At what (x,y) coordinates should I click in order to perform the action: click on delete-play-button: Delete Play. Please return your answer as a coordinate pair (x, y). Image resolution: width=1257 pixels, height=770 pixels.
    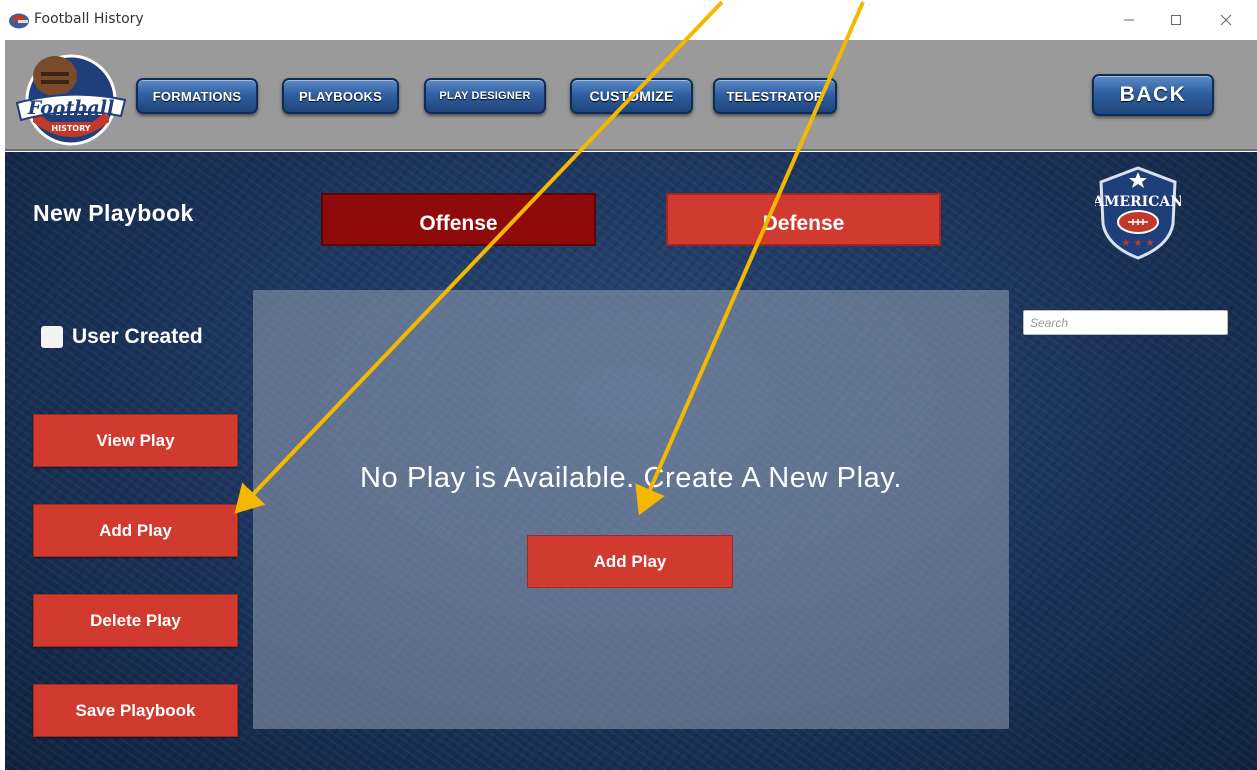
    Looking at the image, I should click on (135, 620).